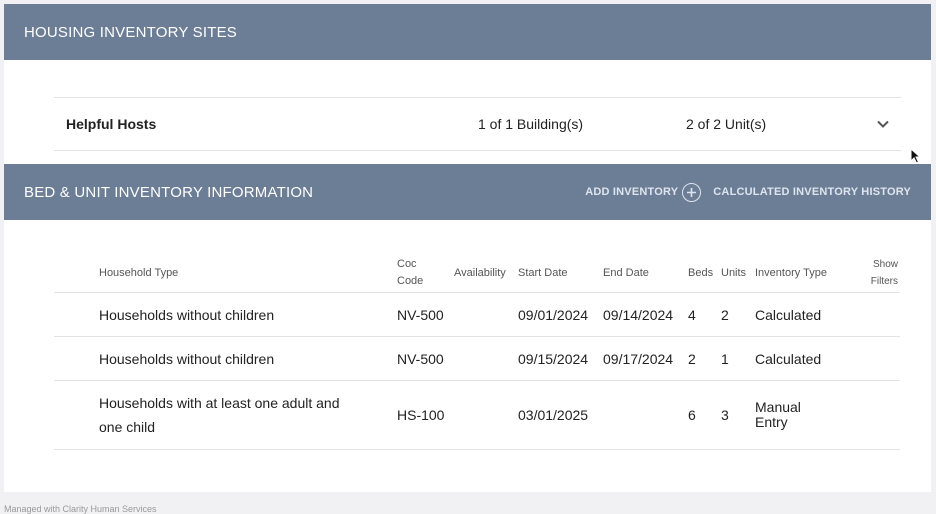 The width and height of the screenshot is (936, 514). Describe the element at coordinates (421, 415) in the screenshot. I see `cell-coc-code: HS-100` at that location.